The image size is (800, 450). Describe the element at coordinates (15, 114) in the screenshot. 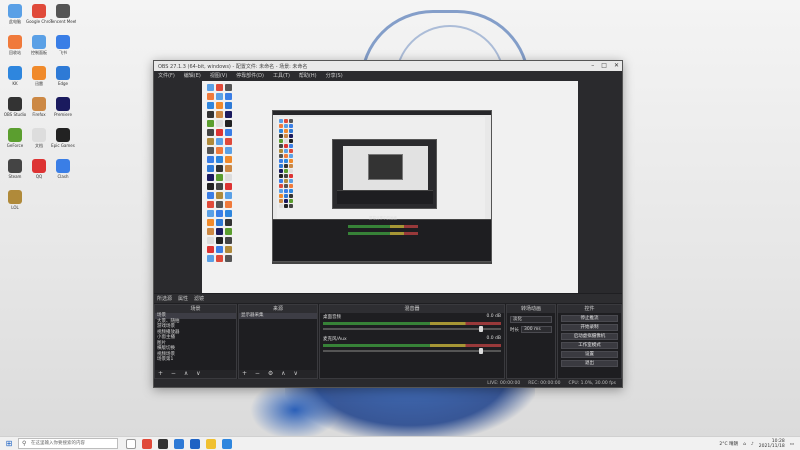

I see `shortcut-label: OBS Studio` at that location.